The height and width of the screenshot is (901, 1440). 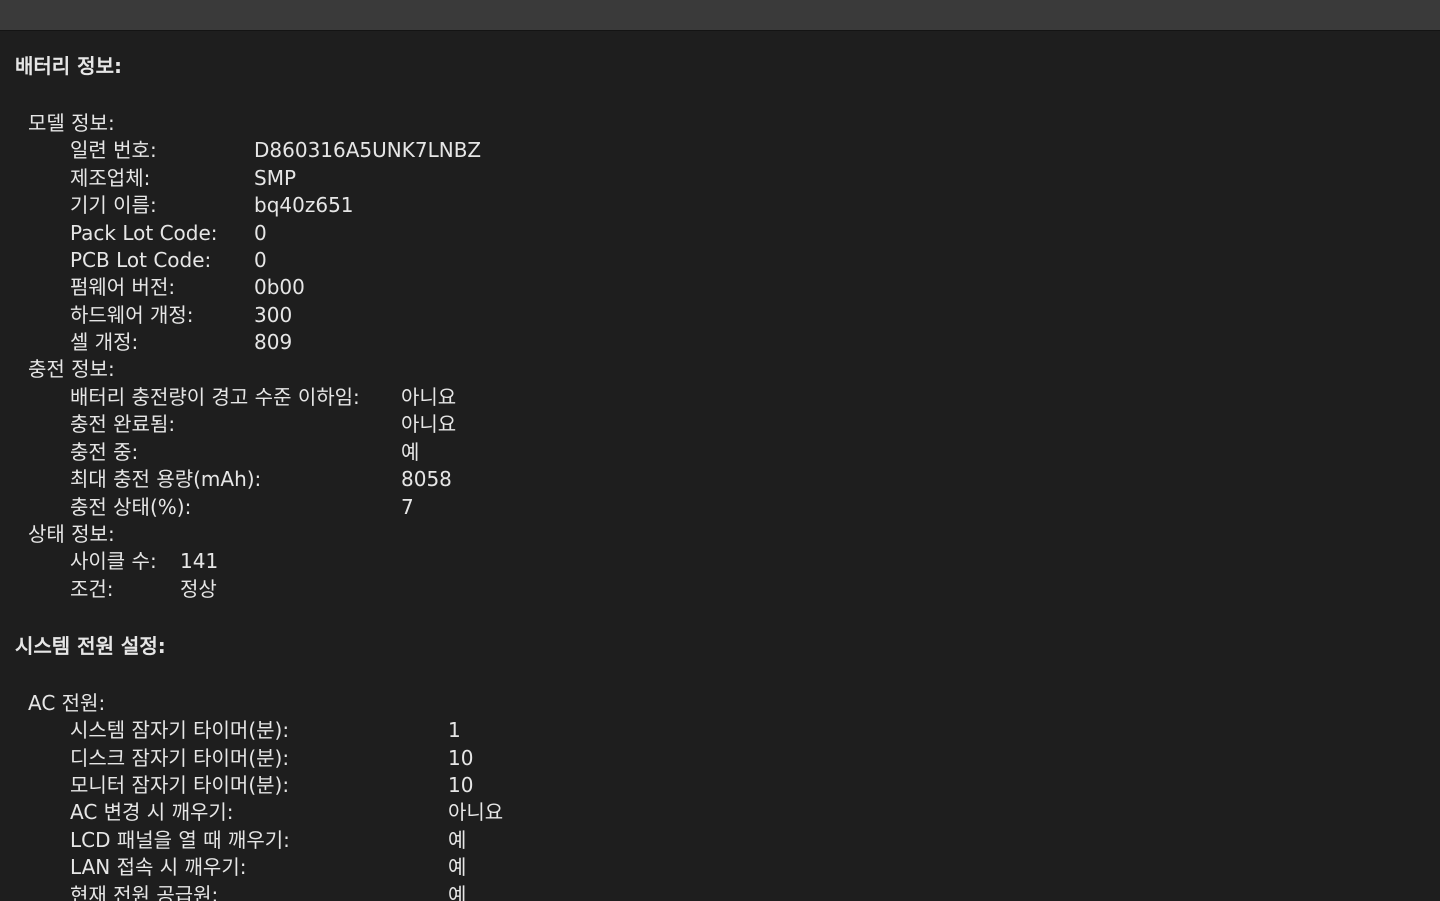 I want to click on row-label: AC 변경 시 깨우기:, so click(x=152, y=812).